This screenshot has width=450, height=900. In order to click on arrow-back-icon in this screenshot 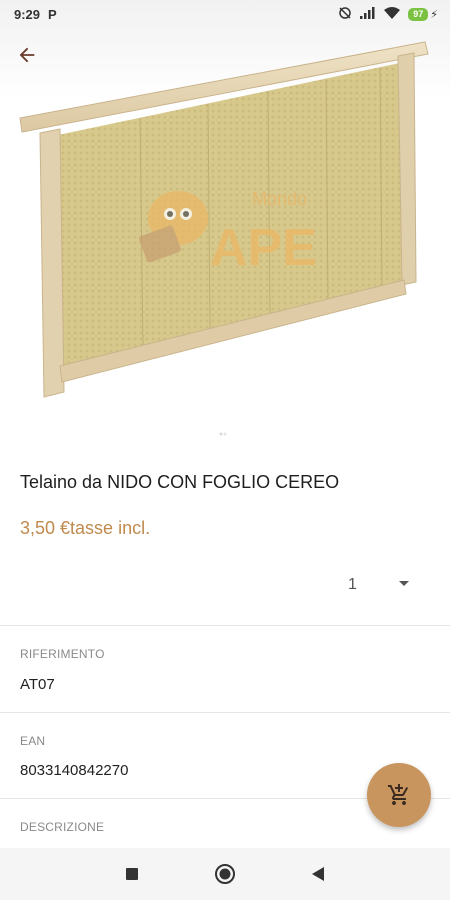, I will do `click(27, 55)`.